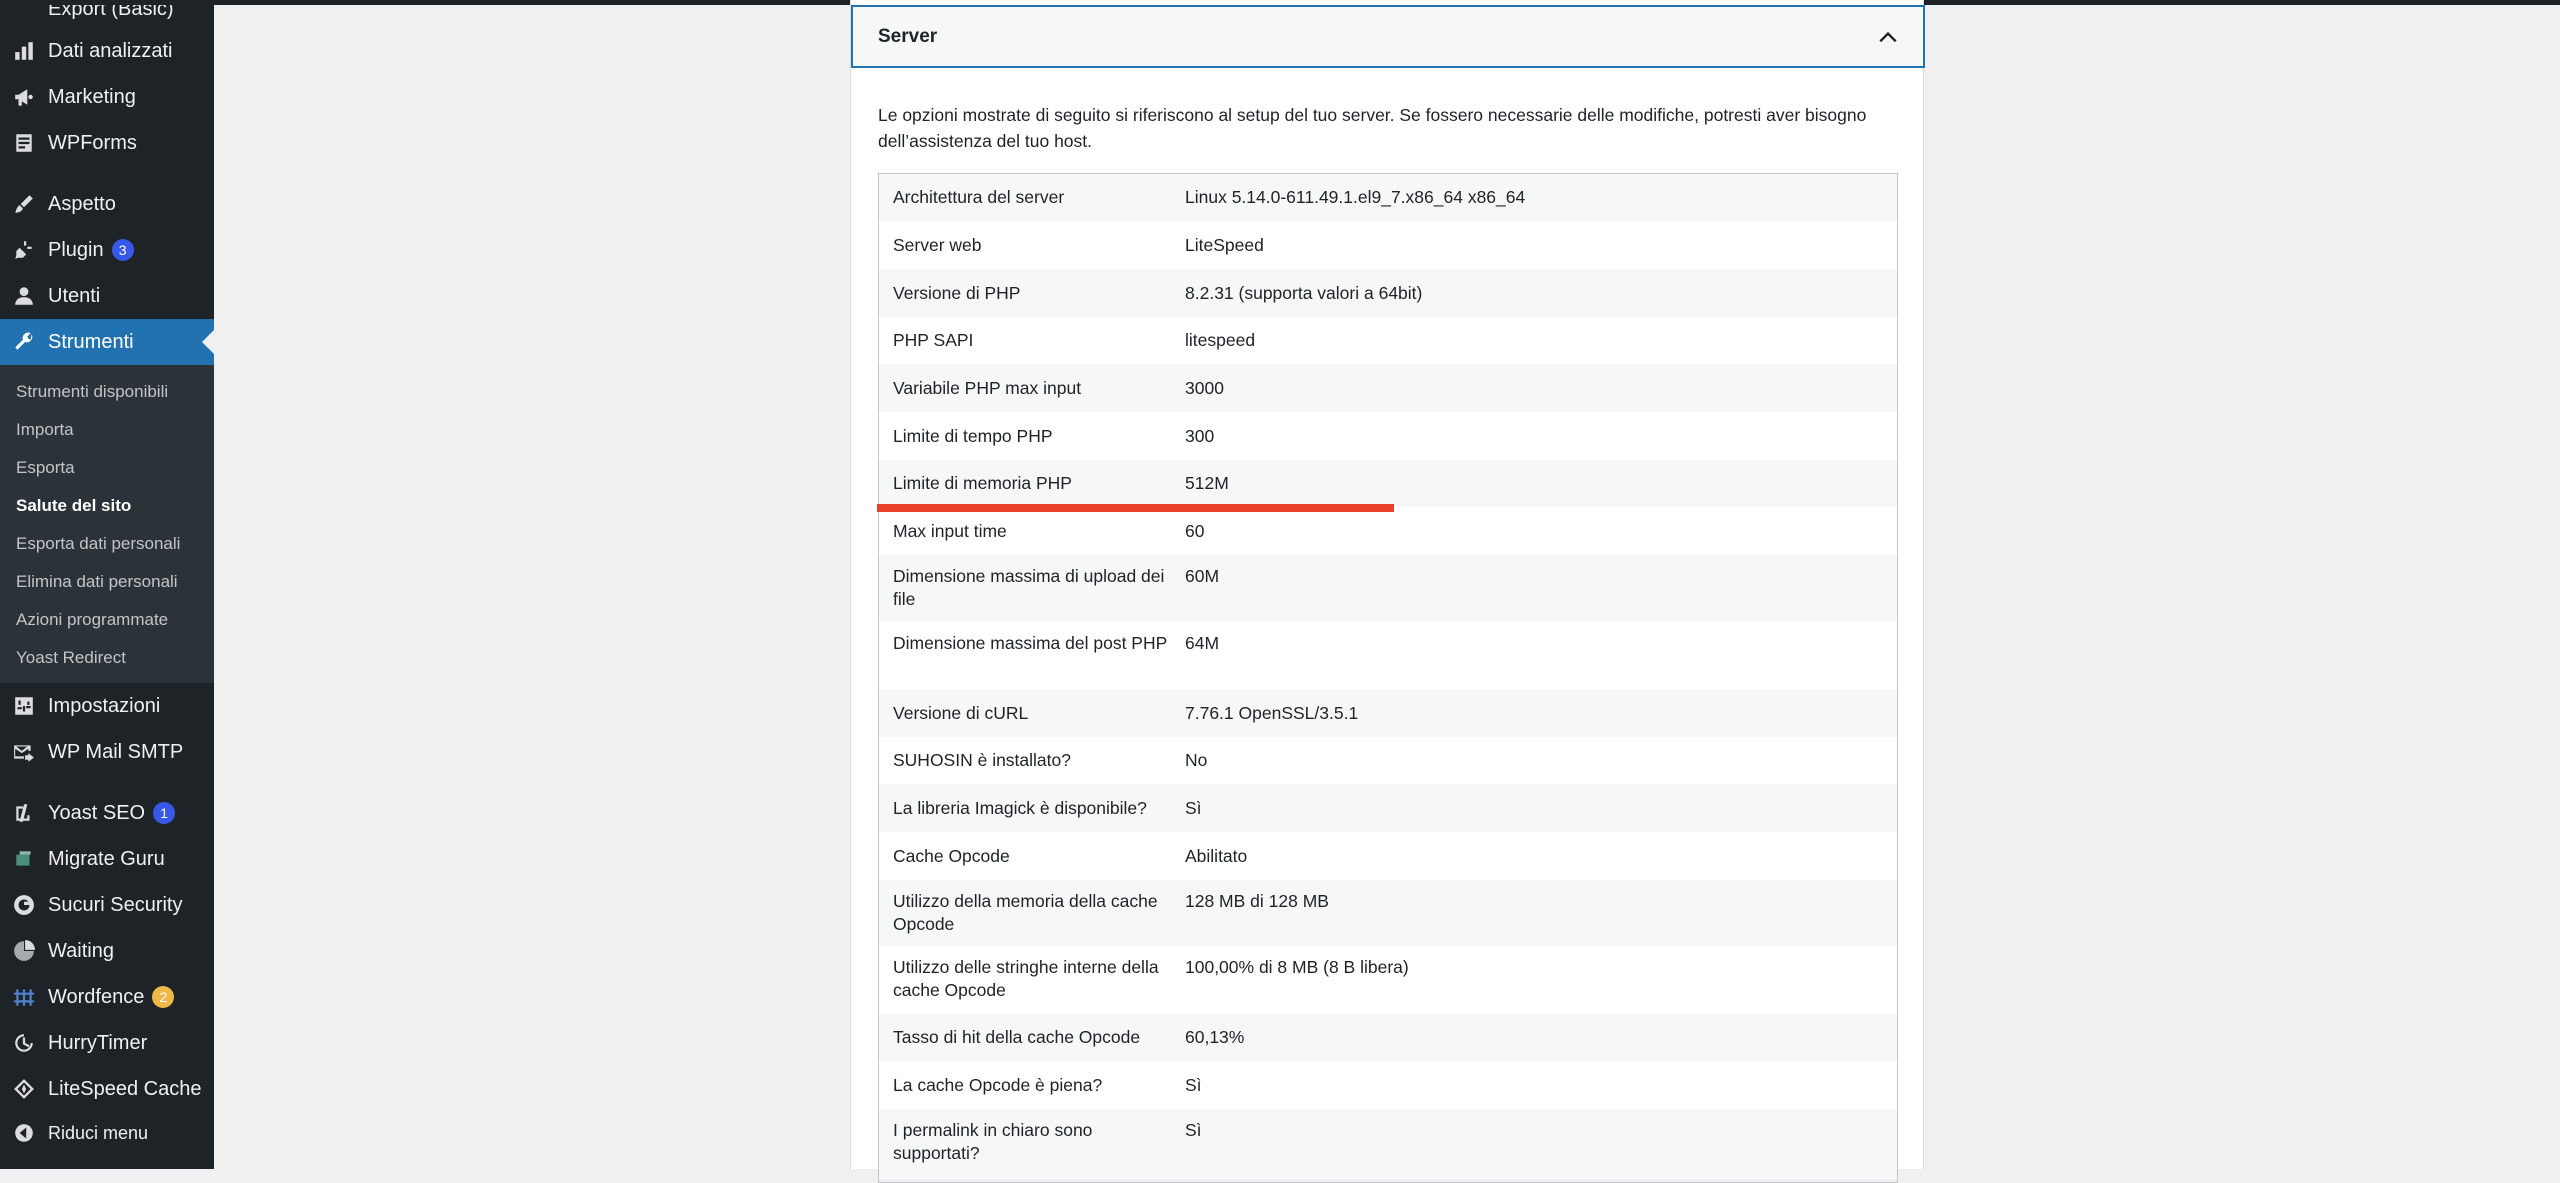 This screenshot has height=1183, width=2560. What do you see at coordinates (1388, 340) in the screenshot?
I see `table-row: PHP SAPI litespeed` at bounding box center [1388, 340].